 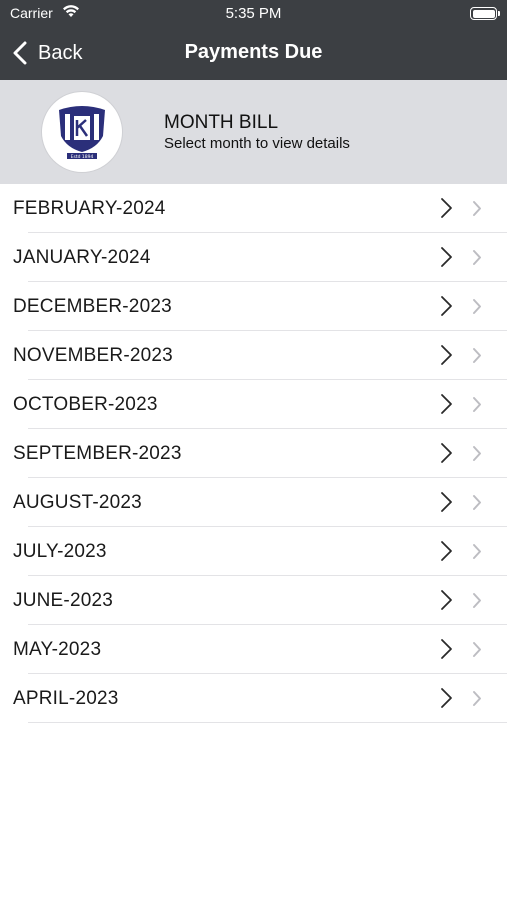 I want to click on crest-icon: Estd 1894, so click(x=82, y=133).